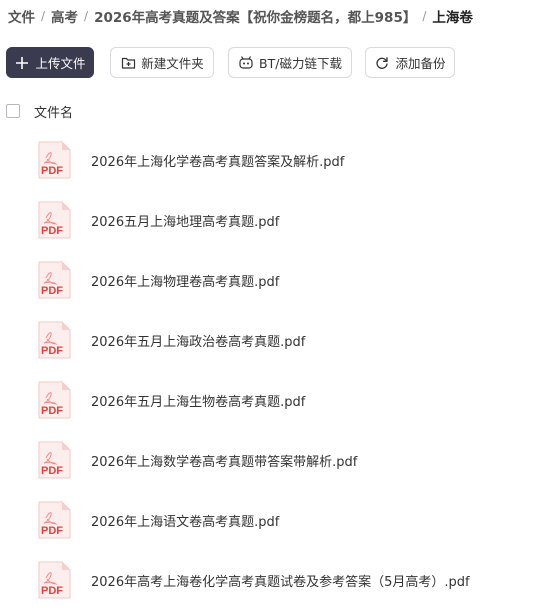 The width and height of the screenshot is (544, 615). I want to click on upload-button-label: 上传文件, so click(60, 63).